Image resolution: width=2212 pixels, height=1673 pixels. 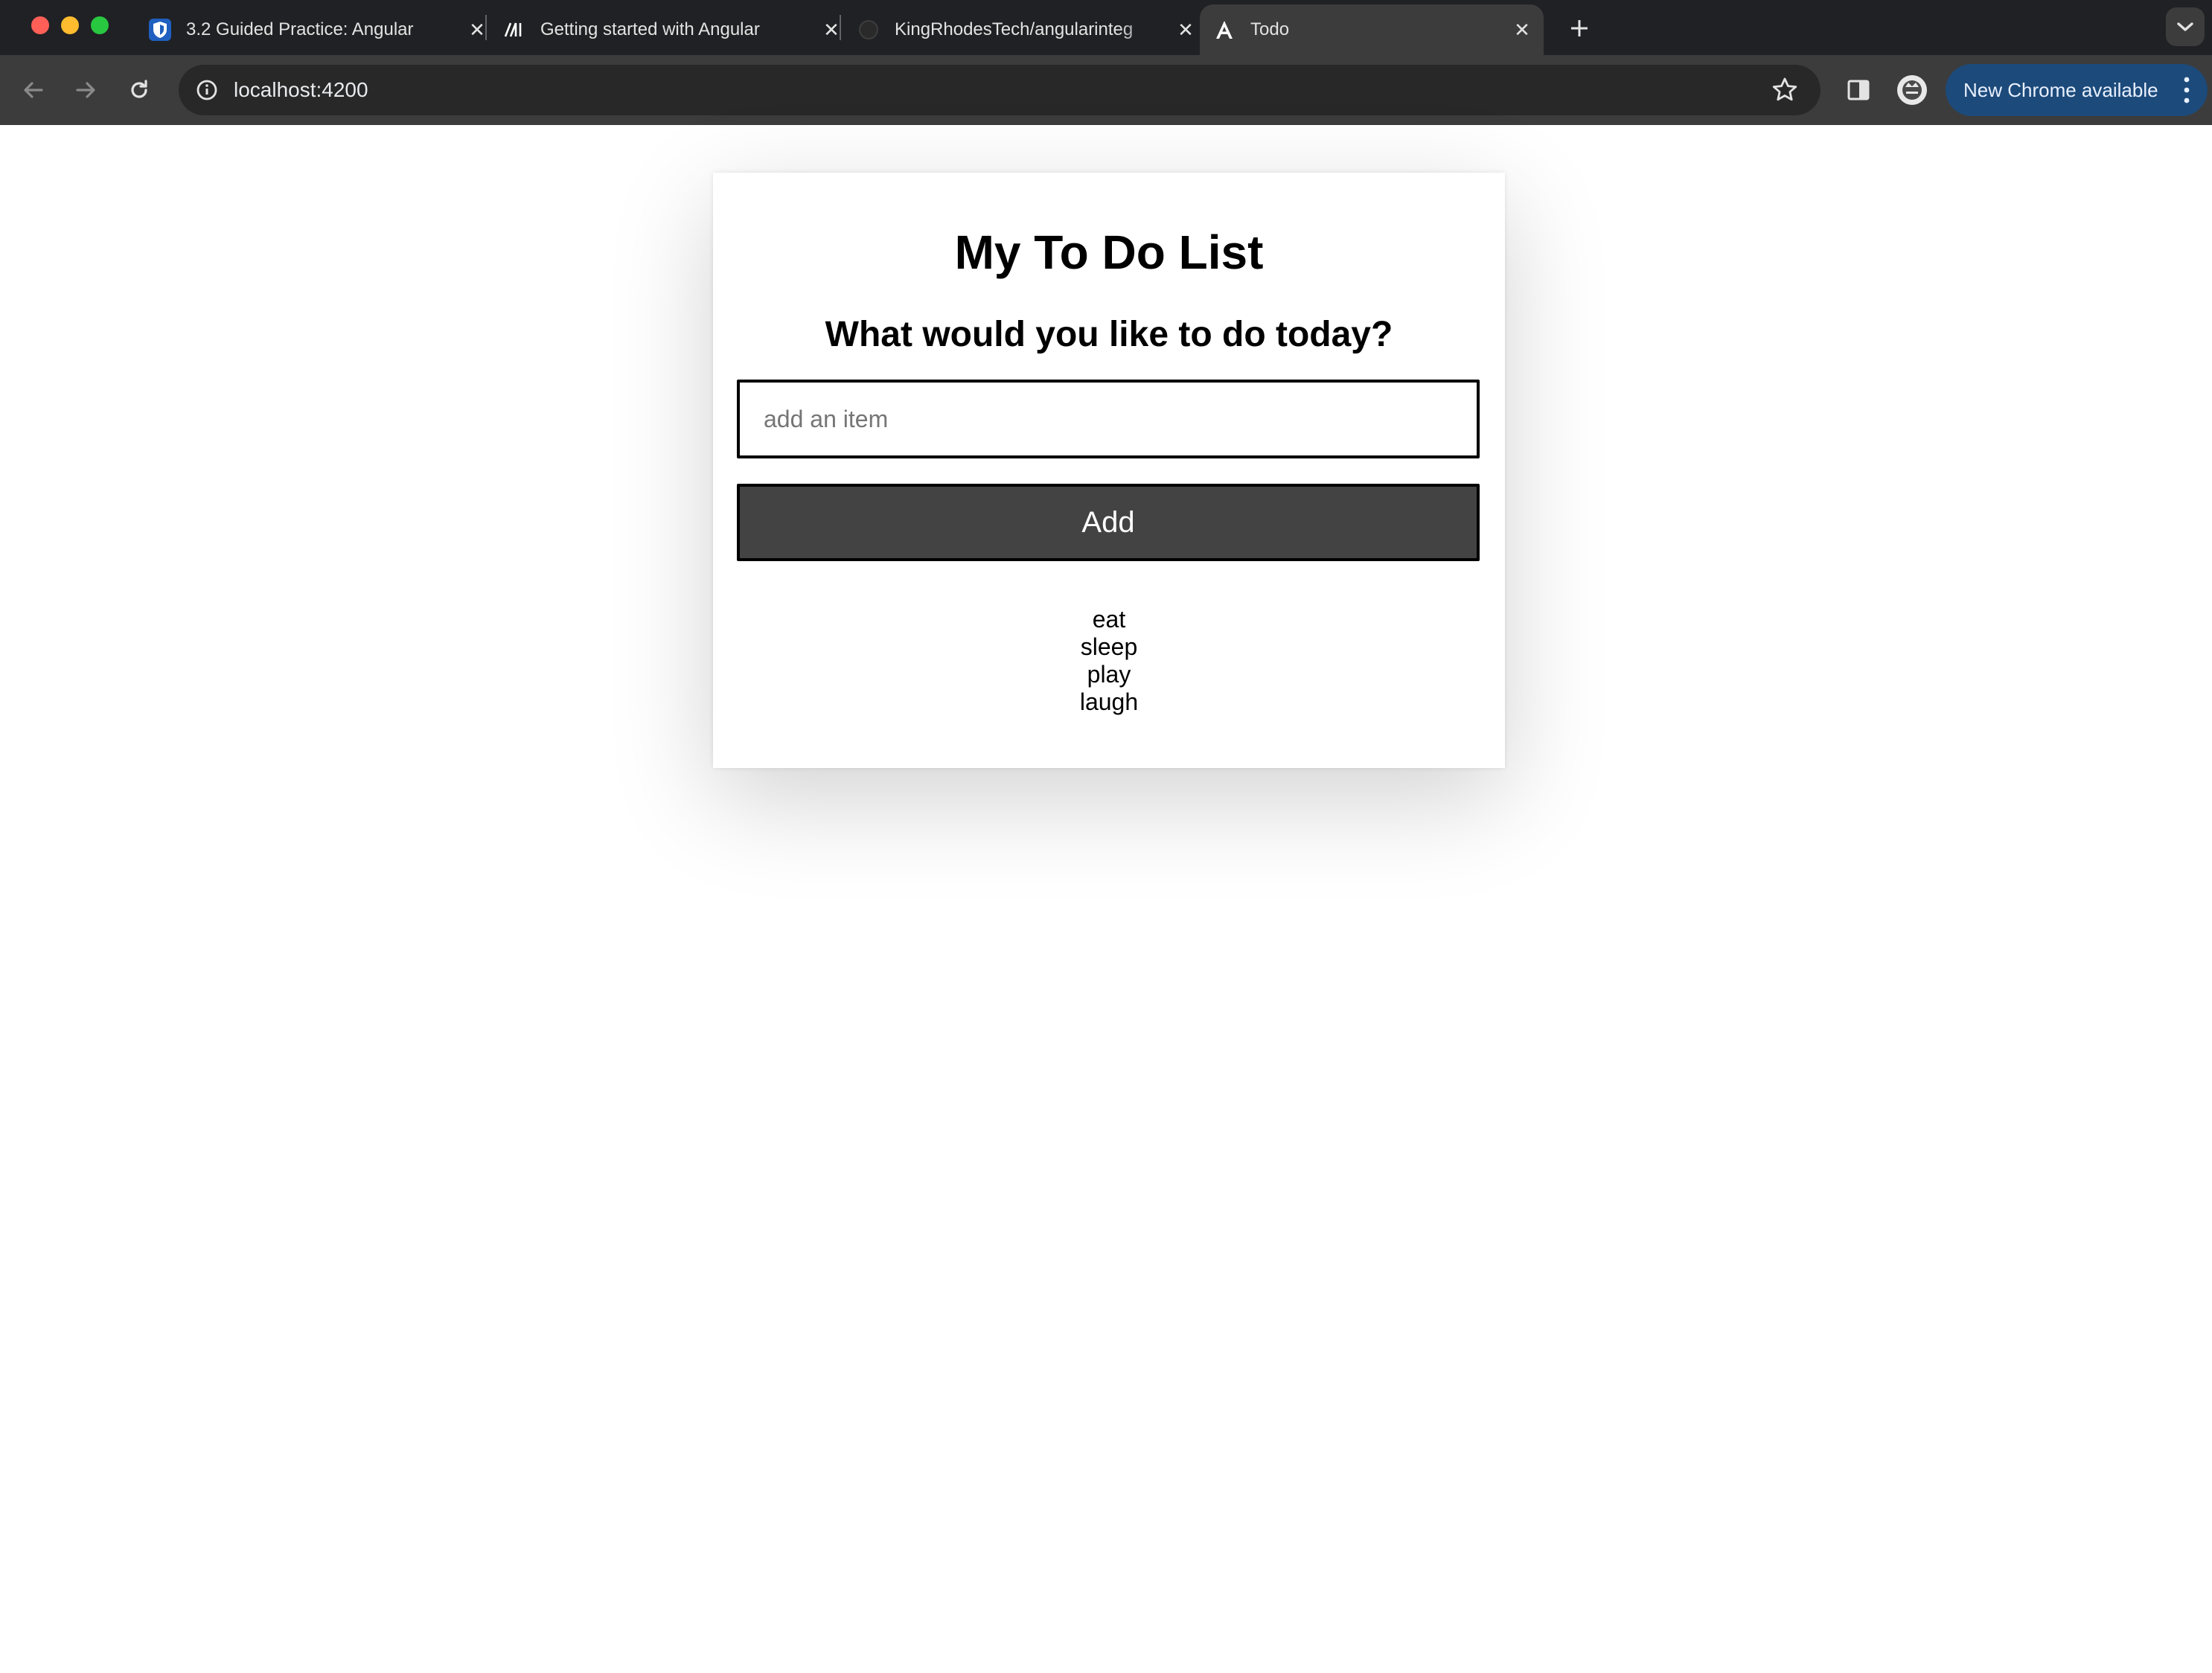 I want to click on profile-avatar, so click(x=1912, y=90).